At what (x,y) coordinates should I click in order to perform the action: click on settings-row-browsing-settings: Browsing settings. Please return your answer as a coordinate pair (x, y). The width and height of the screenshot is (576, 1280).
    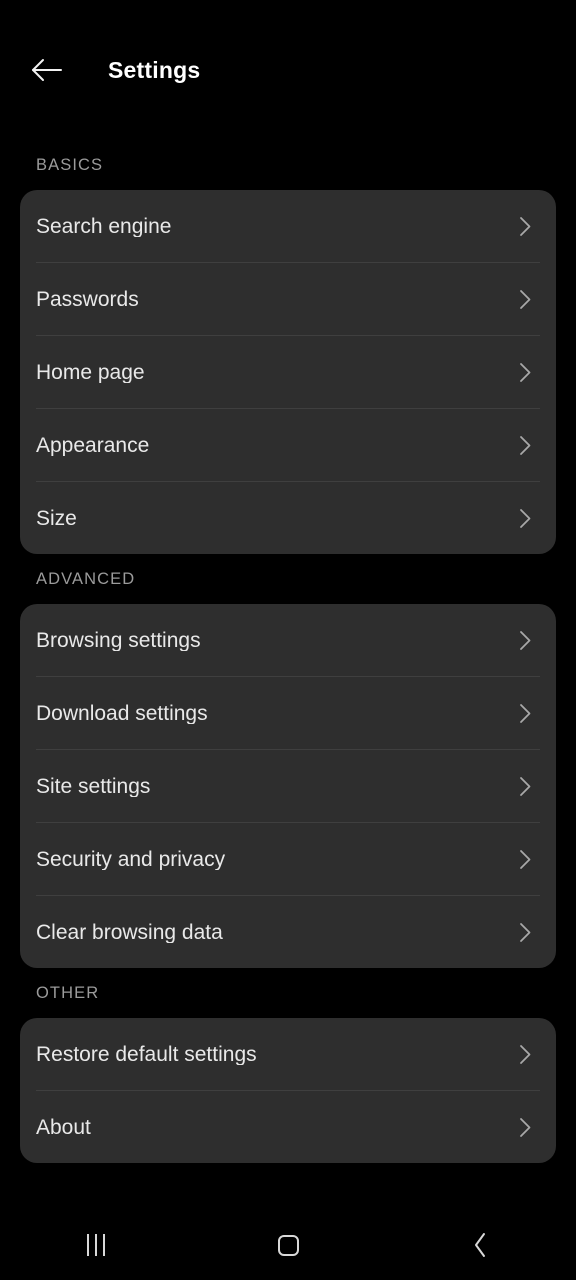
    Looking at the image, I should click on (288, 640).